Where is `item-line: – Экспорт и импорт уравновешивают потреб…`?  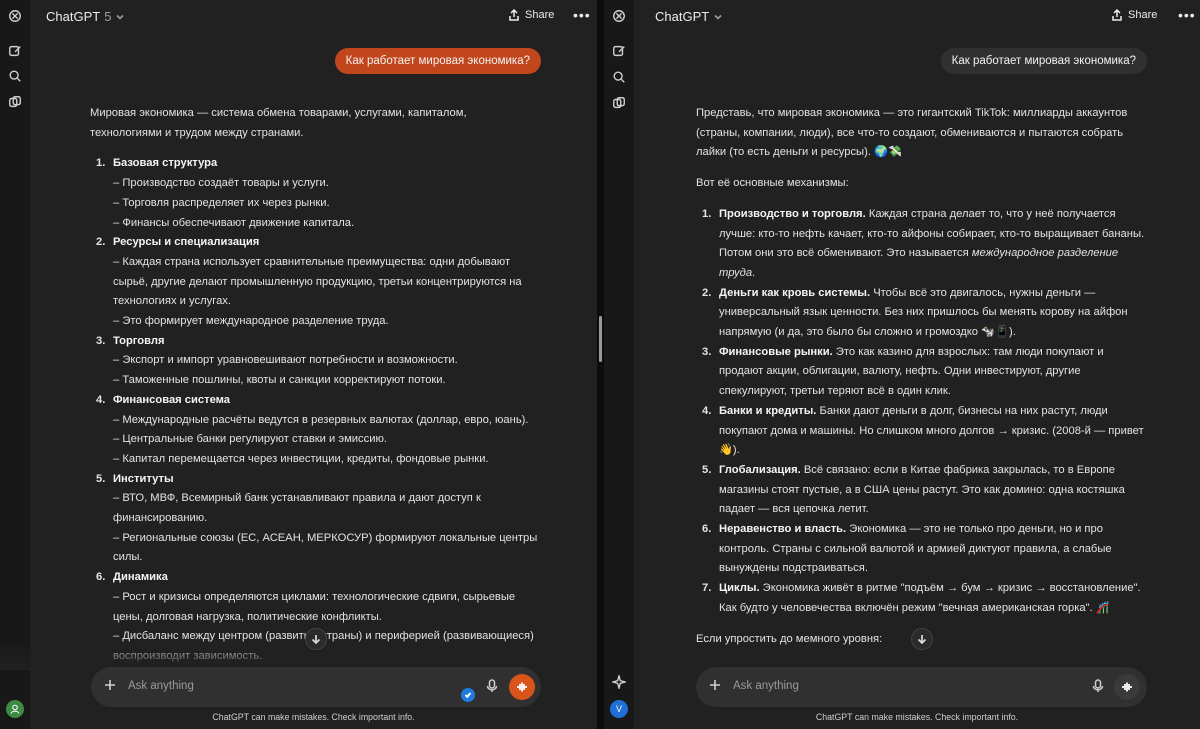
item-line: – Экспорт и импорт уравновешивают потреб… is located at coordinates (285, 360).